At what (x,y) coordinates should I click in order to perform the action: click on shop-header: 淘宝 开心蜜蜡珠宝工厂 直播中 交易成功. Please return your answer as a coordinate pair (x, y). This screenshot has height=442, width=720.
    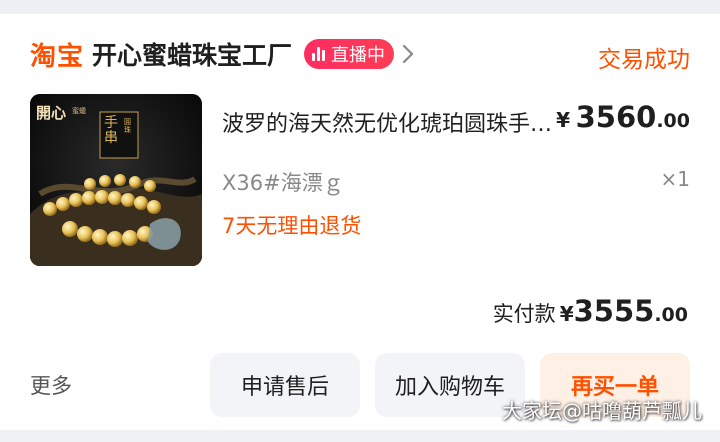
    Looking at the image, I should click on (360, 54).